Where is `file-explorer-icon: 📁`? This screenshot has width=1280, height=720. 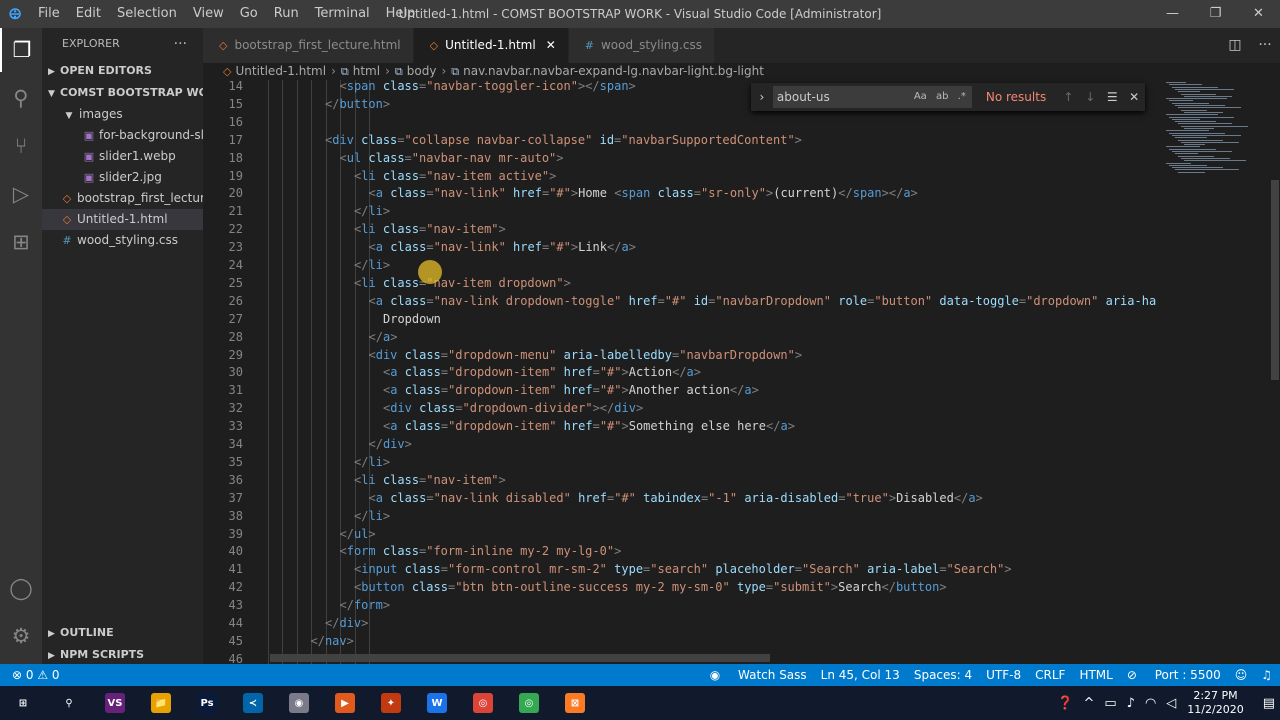
file-explorer-icon: 📁 is located at coordinates (161, 703).